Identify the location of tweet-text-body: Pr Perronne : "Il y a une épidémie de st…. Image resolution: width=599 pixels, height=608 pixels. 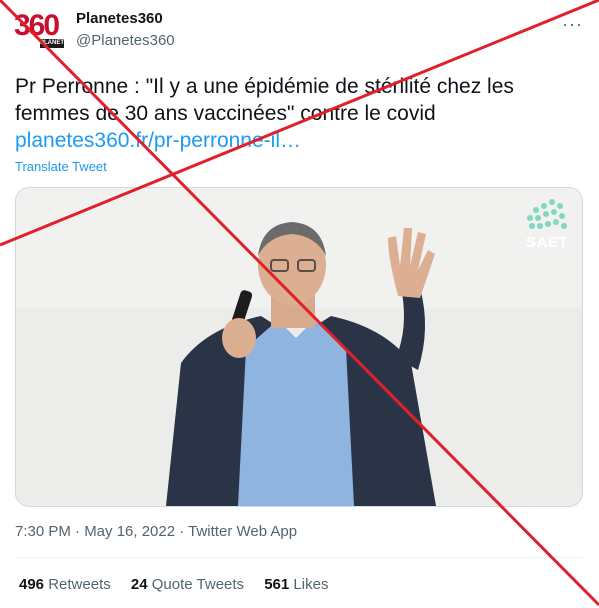
(264, 100).